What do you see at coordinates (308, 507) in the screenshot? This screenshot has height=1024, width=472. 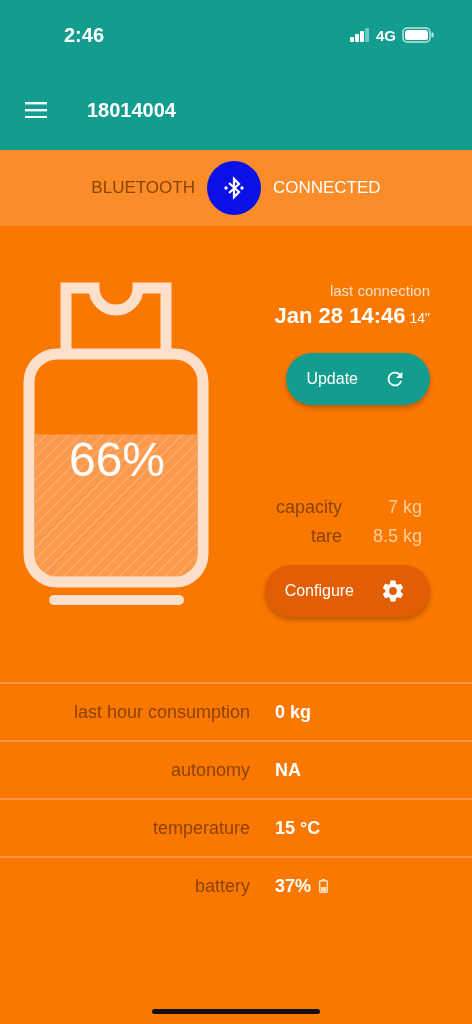 I see `spec-label: capacity` at bounding box center [308, 507].